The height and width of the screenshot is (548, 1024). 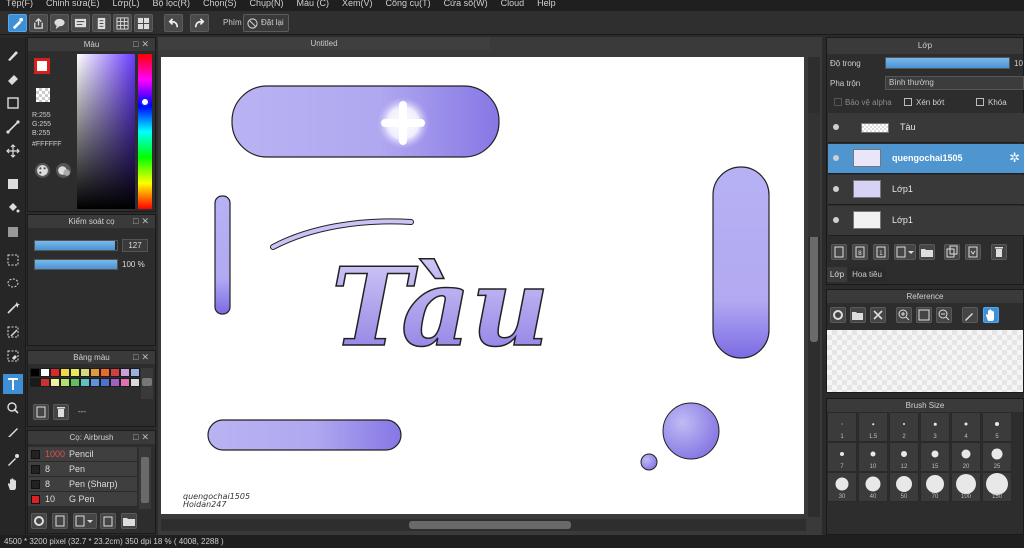 I want to click on brush-size-cell: 30, so click(x=842, y=487).